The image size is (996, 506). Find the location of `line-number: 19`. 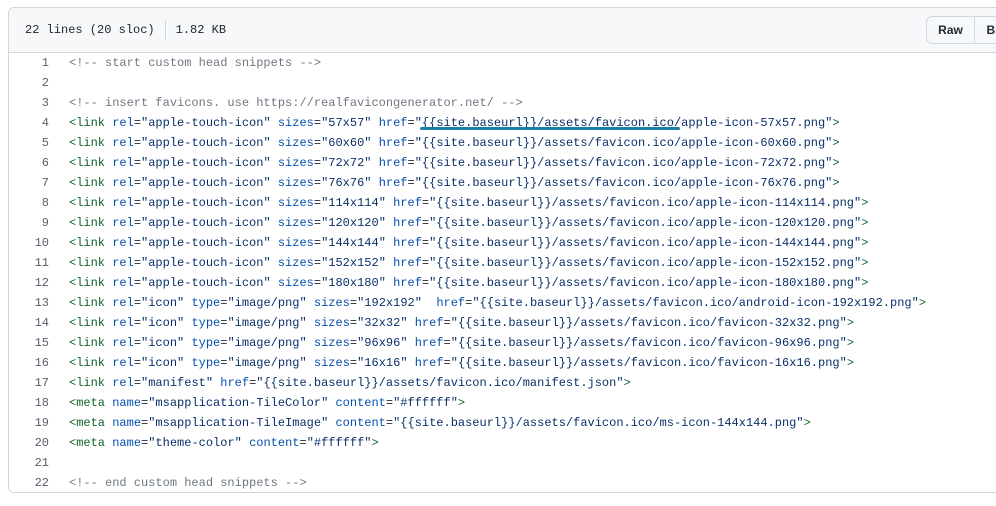

line-number: 19 is located at coordinates (29, 423).